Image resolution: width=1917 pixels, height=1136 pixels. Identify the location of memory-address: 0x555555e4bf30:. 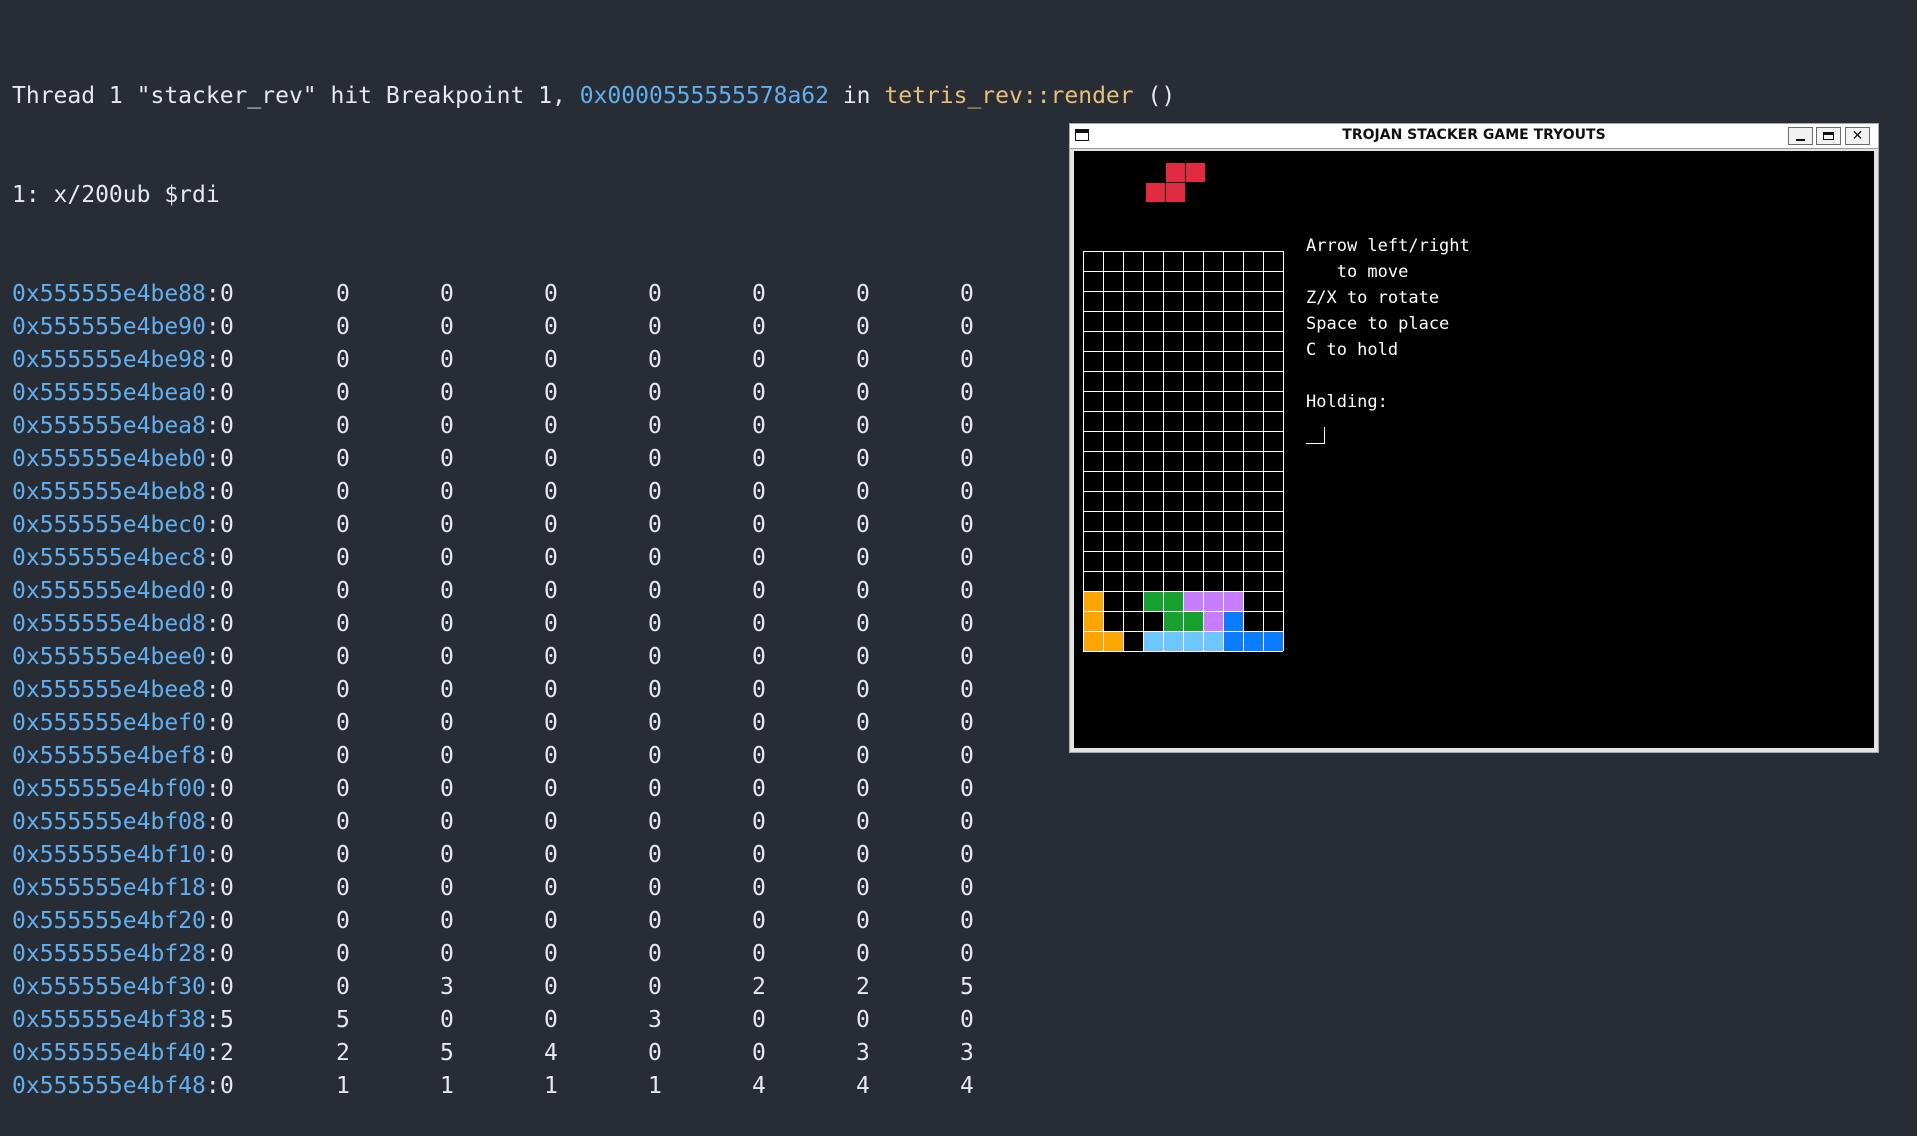
(116, 987).